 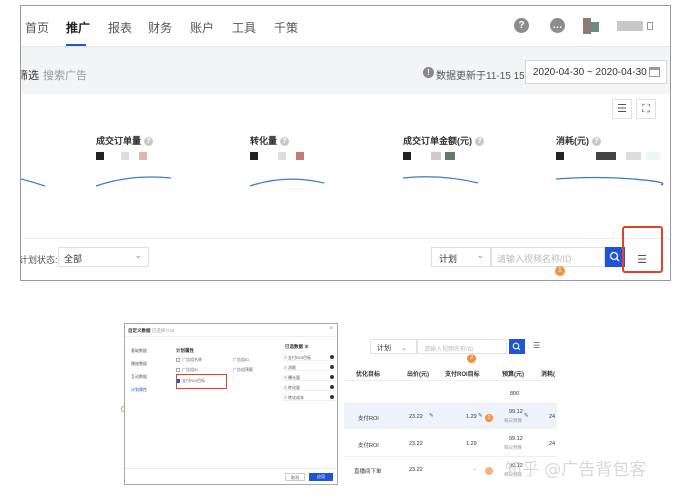 What do you see at coordinates (536, 345) in the screenshot?
I see `column-settings-icon: ☰` at bounding box center [536, 345].